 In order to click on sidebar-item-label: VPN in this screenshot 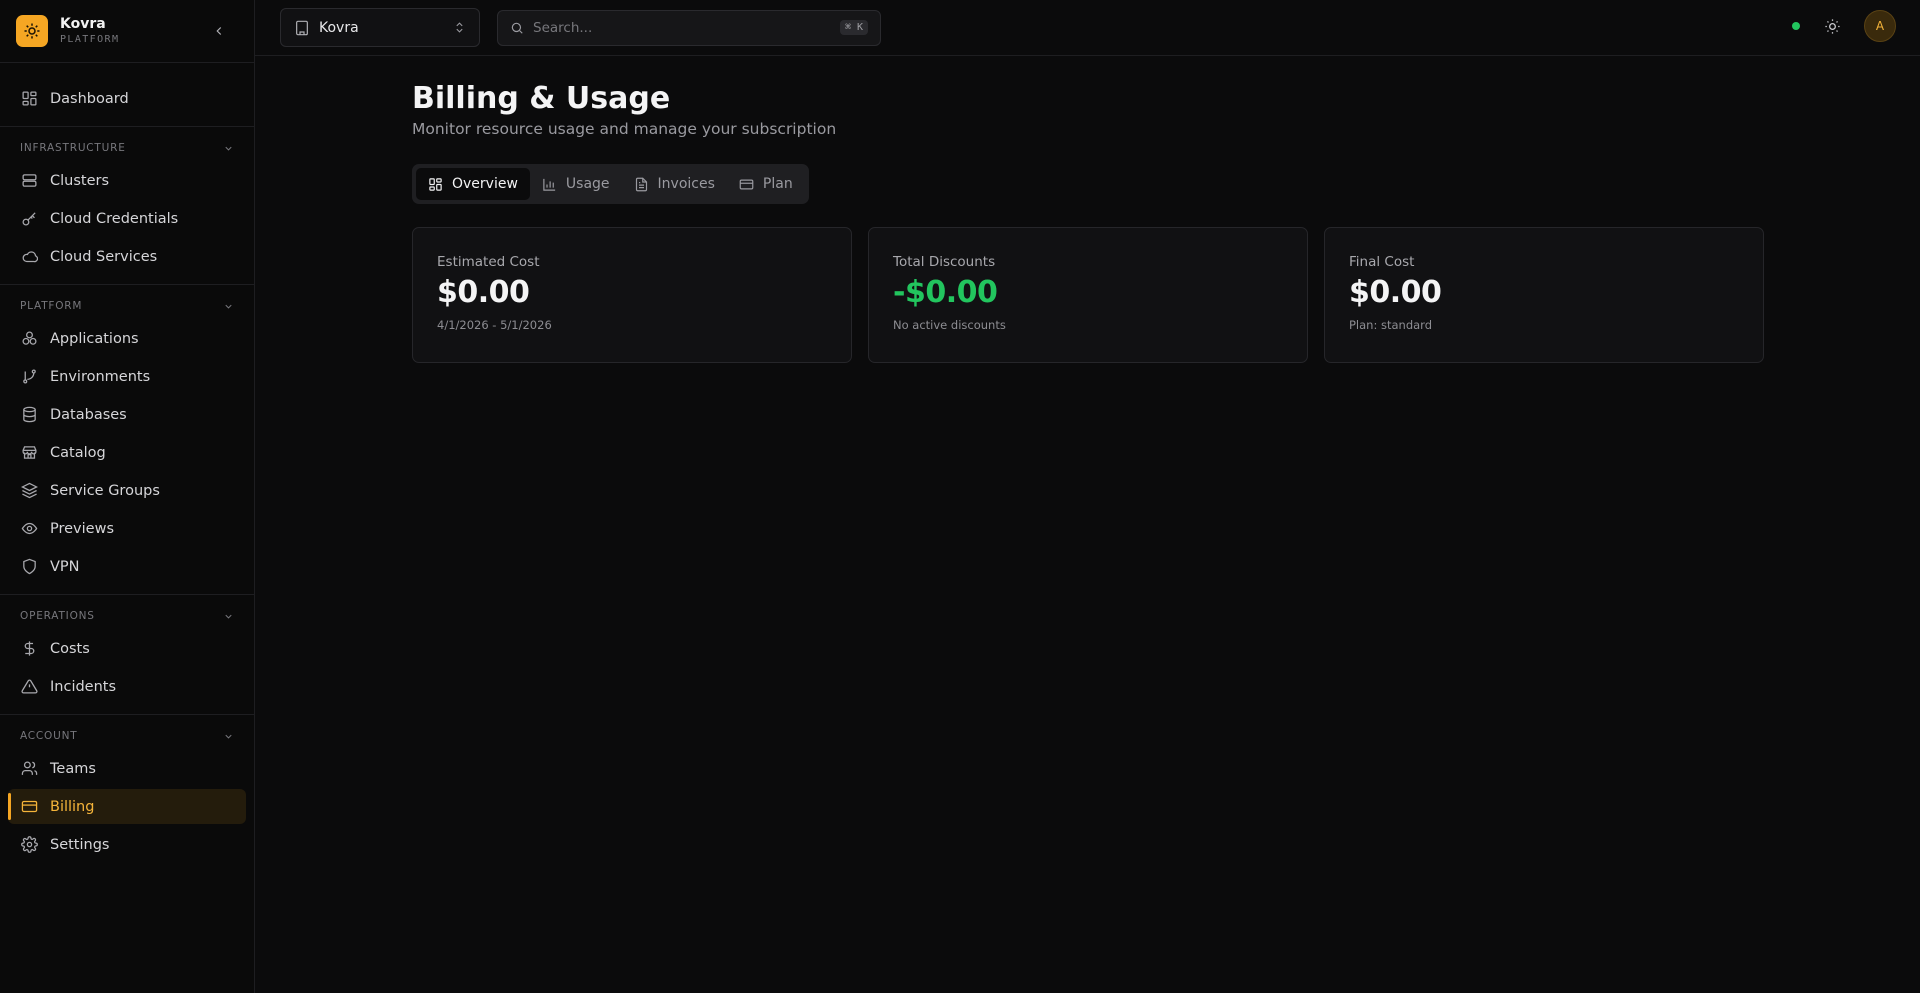, I will do `click(65, 566)`.